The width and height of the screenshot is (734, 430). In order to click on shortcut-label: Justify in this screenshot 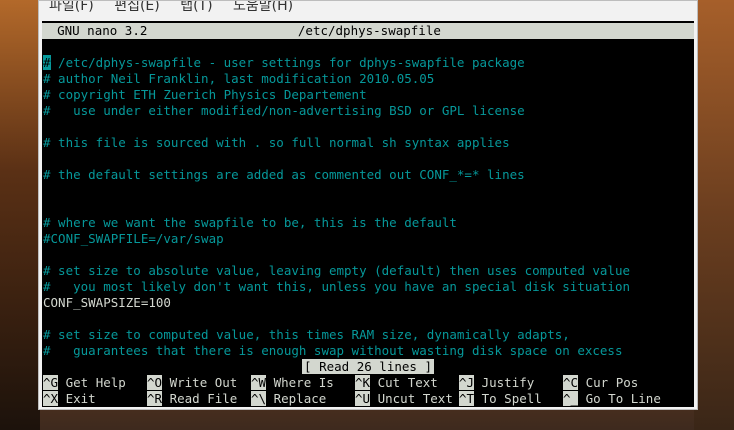, I will do `click(504, 382)`.